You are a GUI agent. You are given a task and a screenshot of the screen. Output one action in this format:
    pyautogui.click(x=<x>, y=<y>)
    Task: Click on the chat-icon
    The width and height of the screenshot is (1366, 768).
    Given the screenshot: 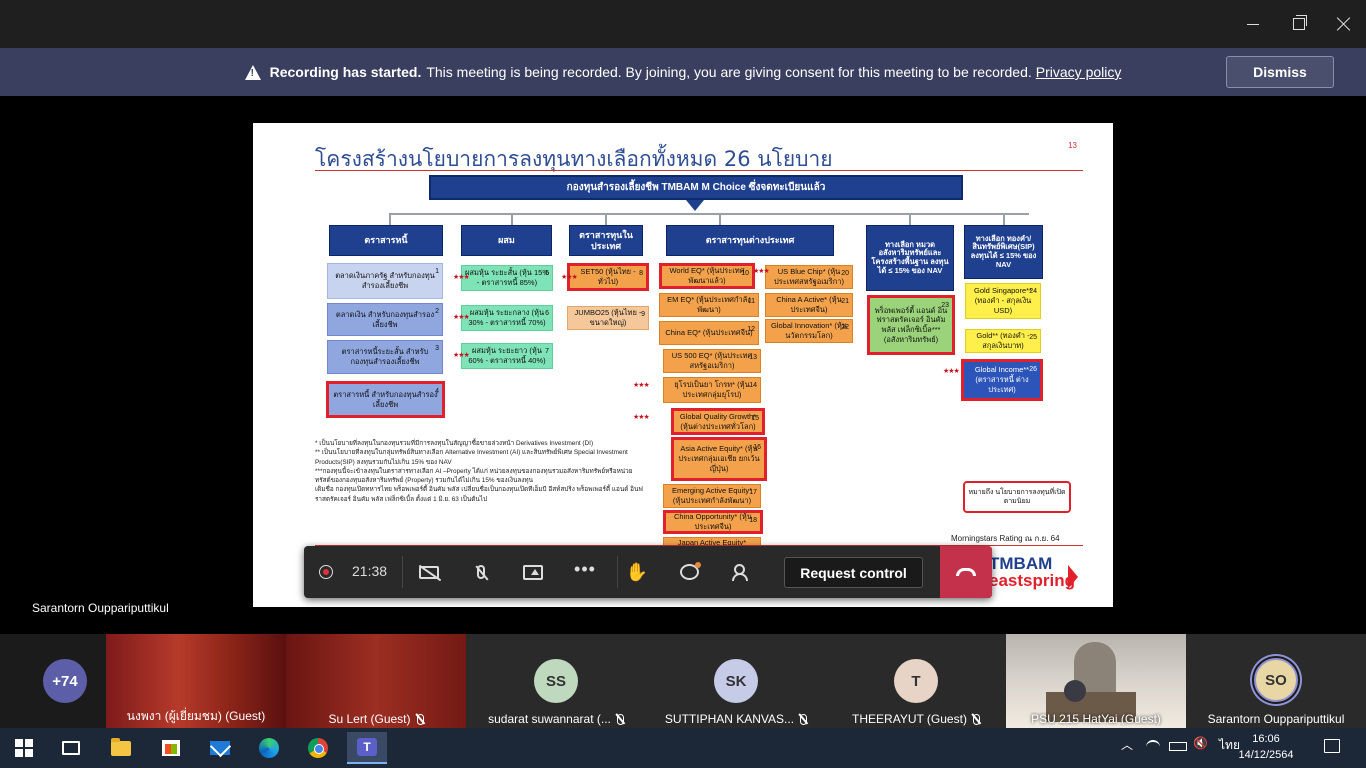 What is the action you would take?
    pyautogui.click(x=690, y=571)
    